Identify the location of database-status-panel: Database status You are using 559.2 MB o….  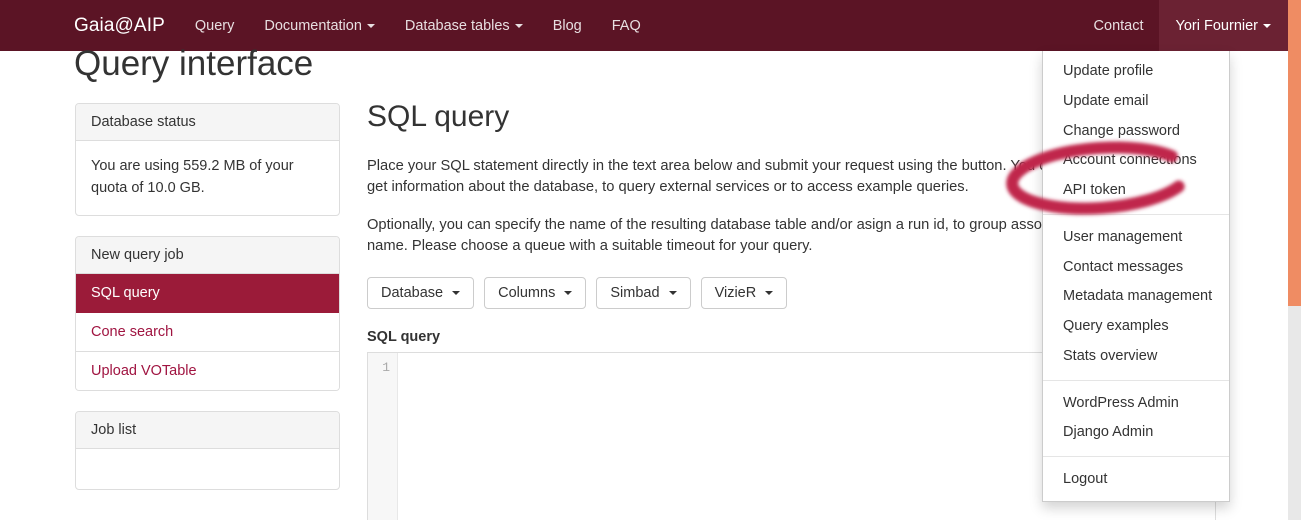
(207, 159).